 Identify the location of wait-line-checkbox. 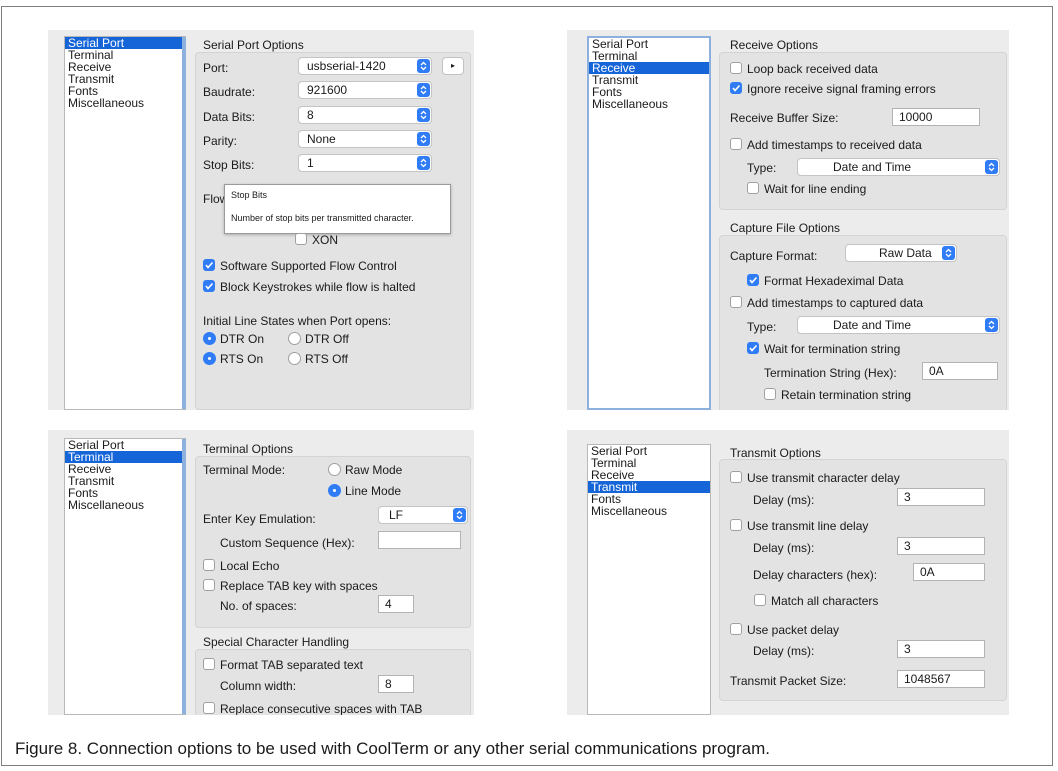
(753, 188).